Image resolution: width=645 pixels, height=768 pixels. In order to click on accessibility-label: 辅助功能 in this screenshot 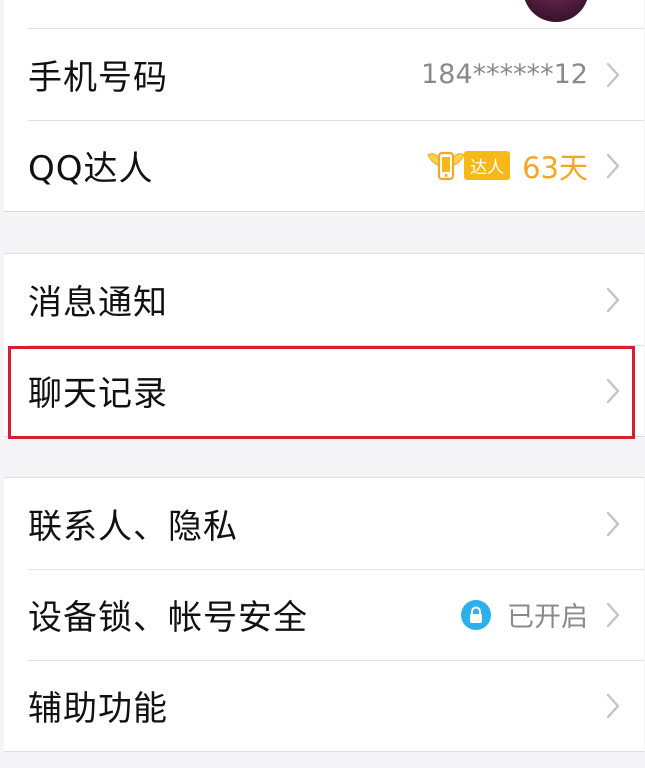, I will do `click(98, 709)`.